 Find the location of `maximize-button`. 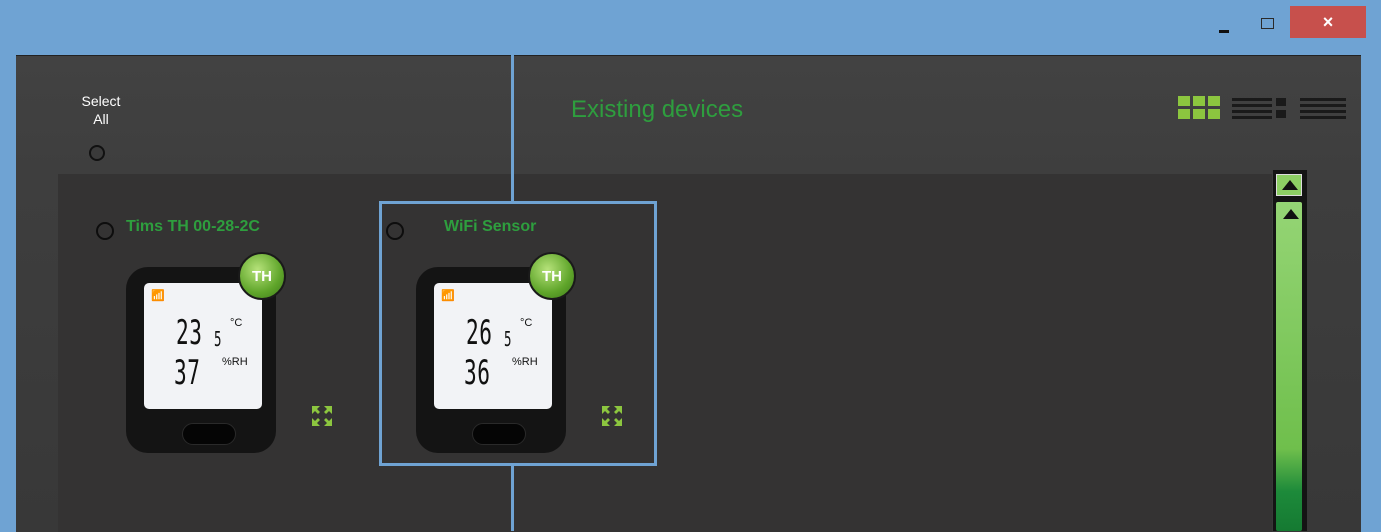

maximize-button is located at coordinates (1267, 23).